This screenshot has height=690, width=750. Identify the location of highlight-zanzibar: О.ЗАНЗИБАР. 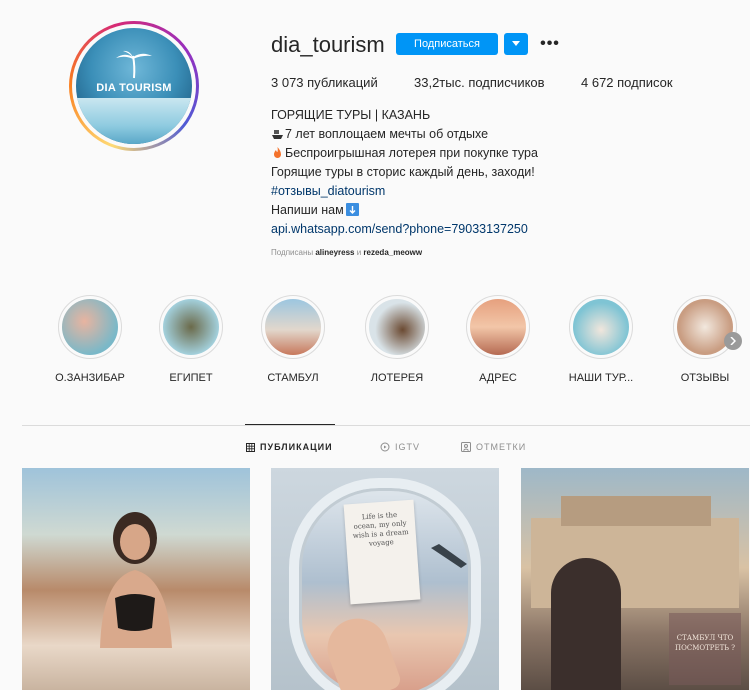
(90, 339).